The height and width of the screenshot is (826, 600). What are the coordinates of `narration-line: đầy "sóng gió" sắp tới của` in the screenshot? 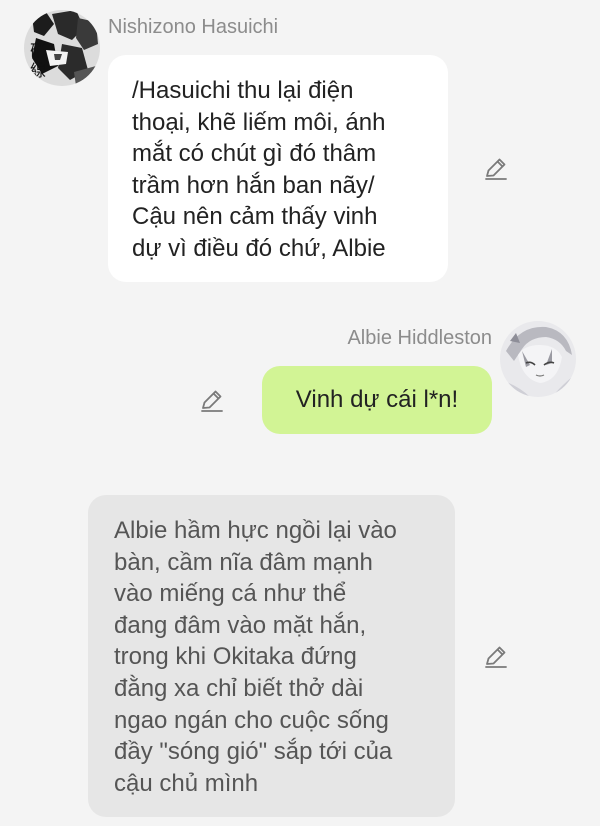 It's located at (253, 752).